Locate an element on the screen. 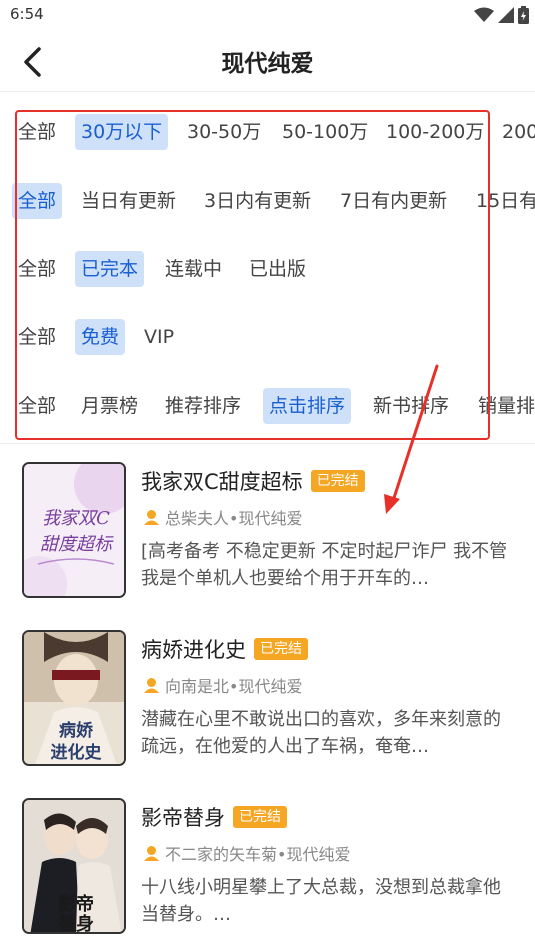 This screenshot has height=951, width=535. chip-sort-all: 全部 is located at coordinates (37, 406).